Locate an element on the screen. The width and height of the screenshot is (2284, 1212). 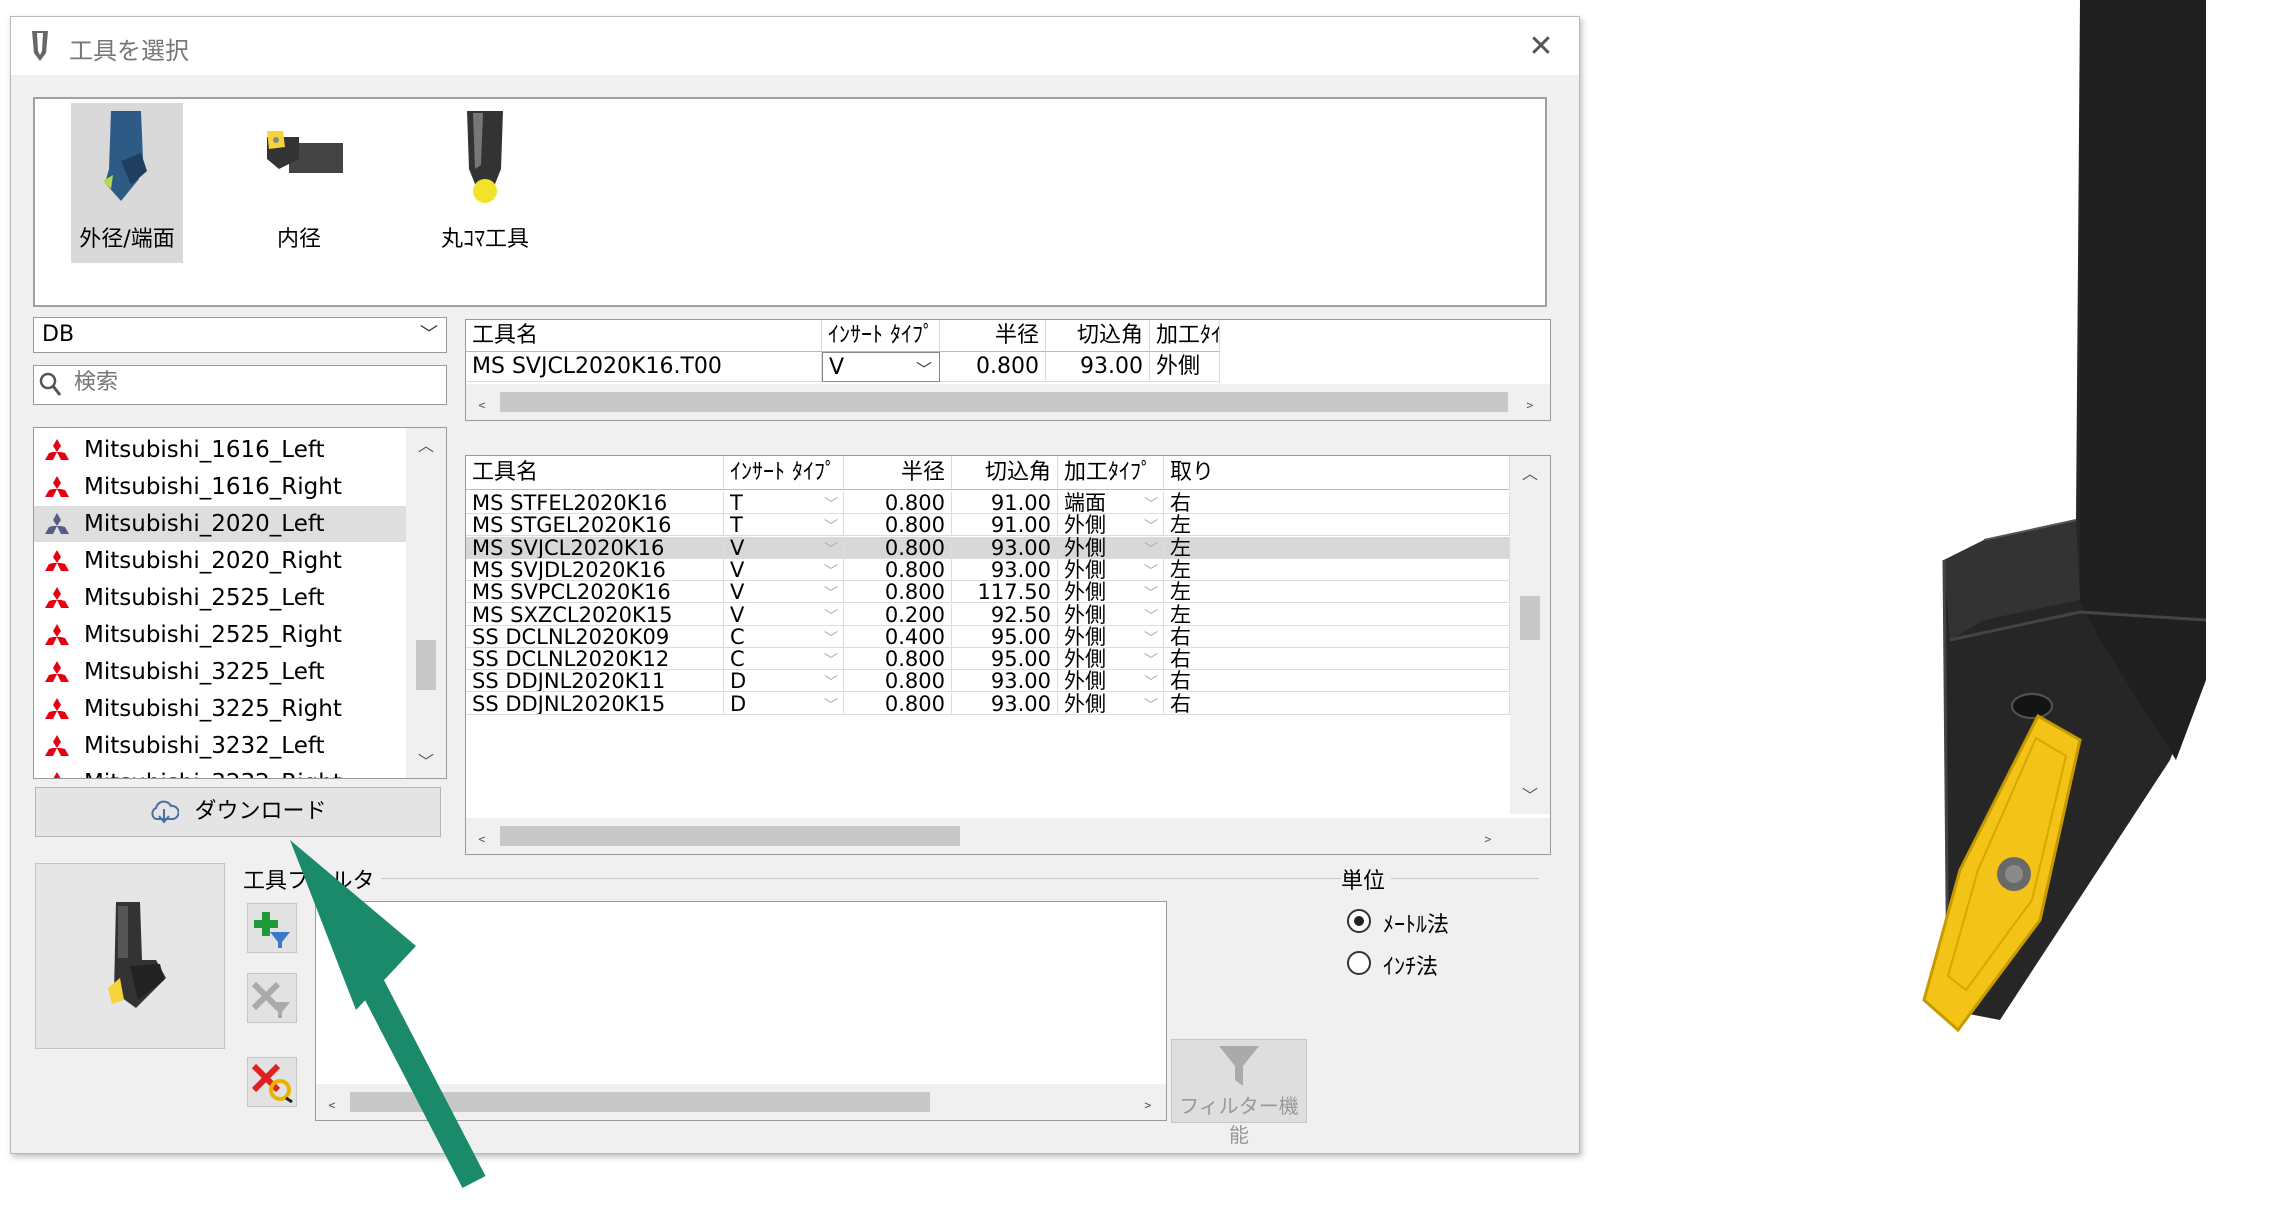
scroll-up-icon: ︿ is located at coordinates (1530, 472).